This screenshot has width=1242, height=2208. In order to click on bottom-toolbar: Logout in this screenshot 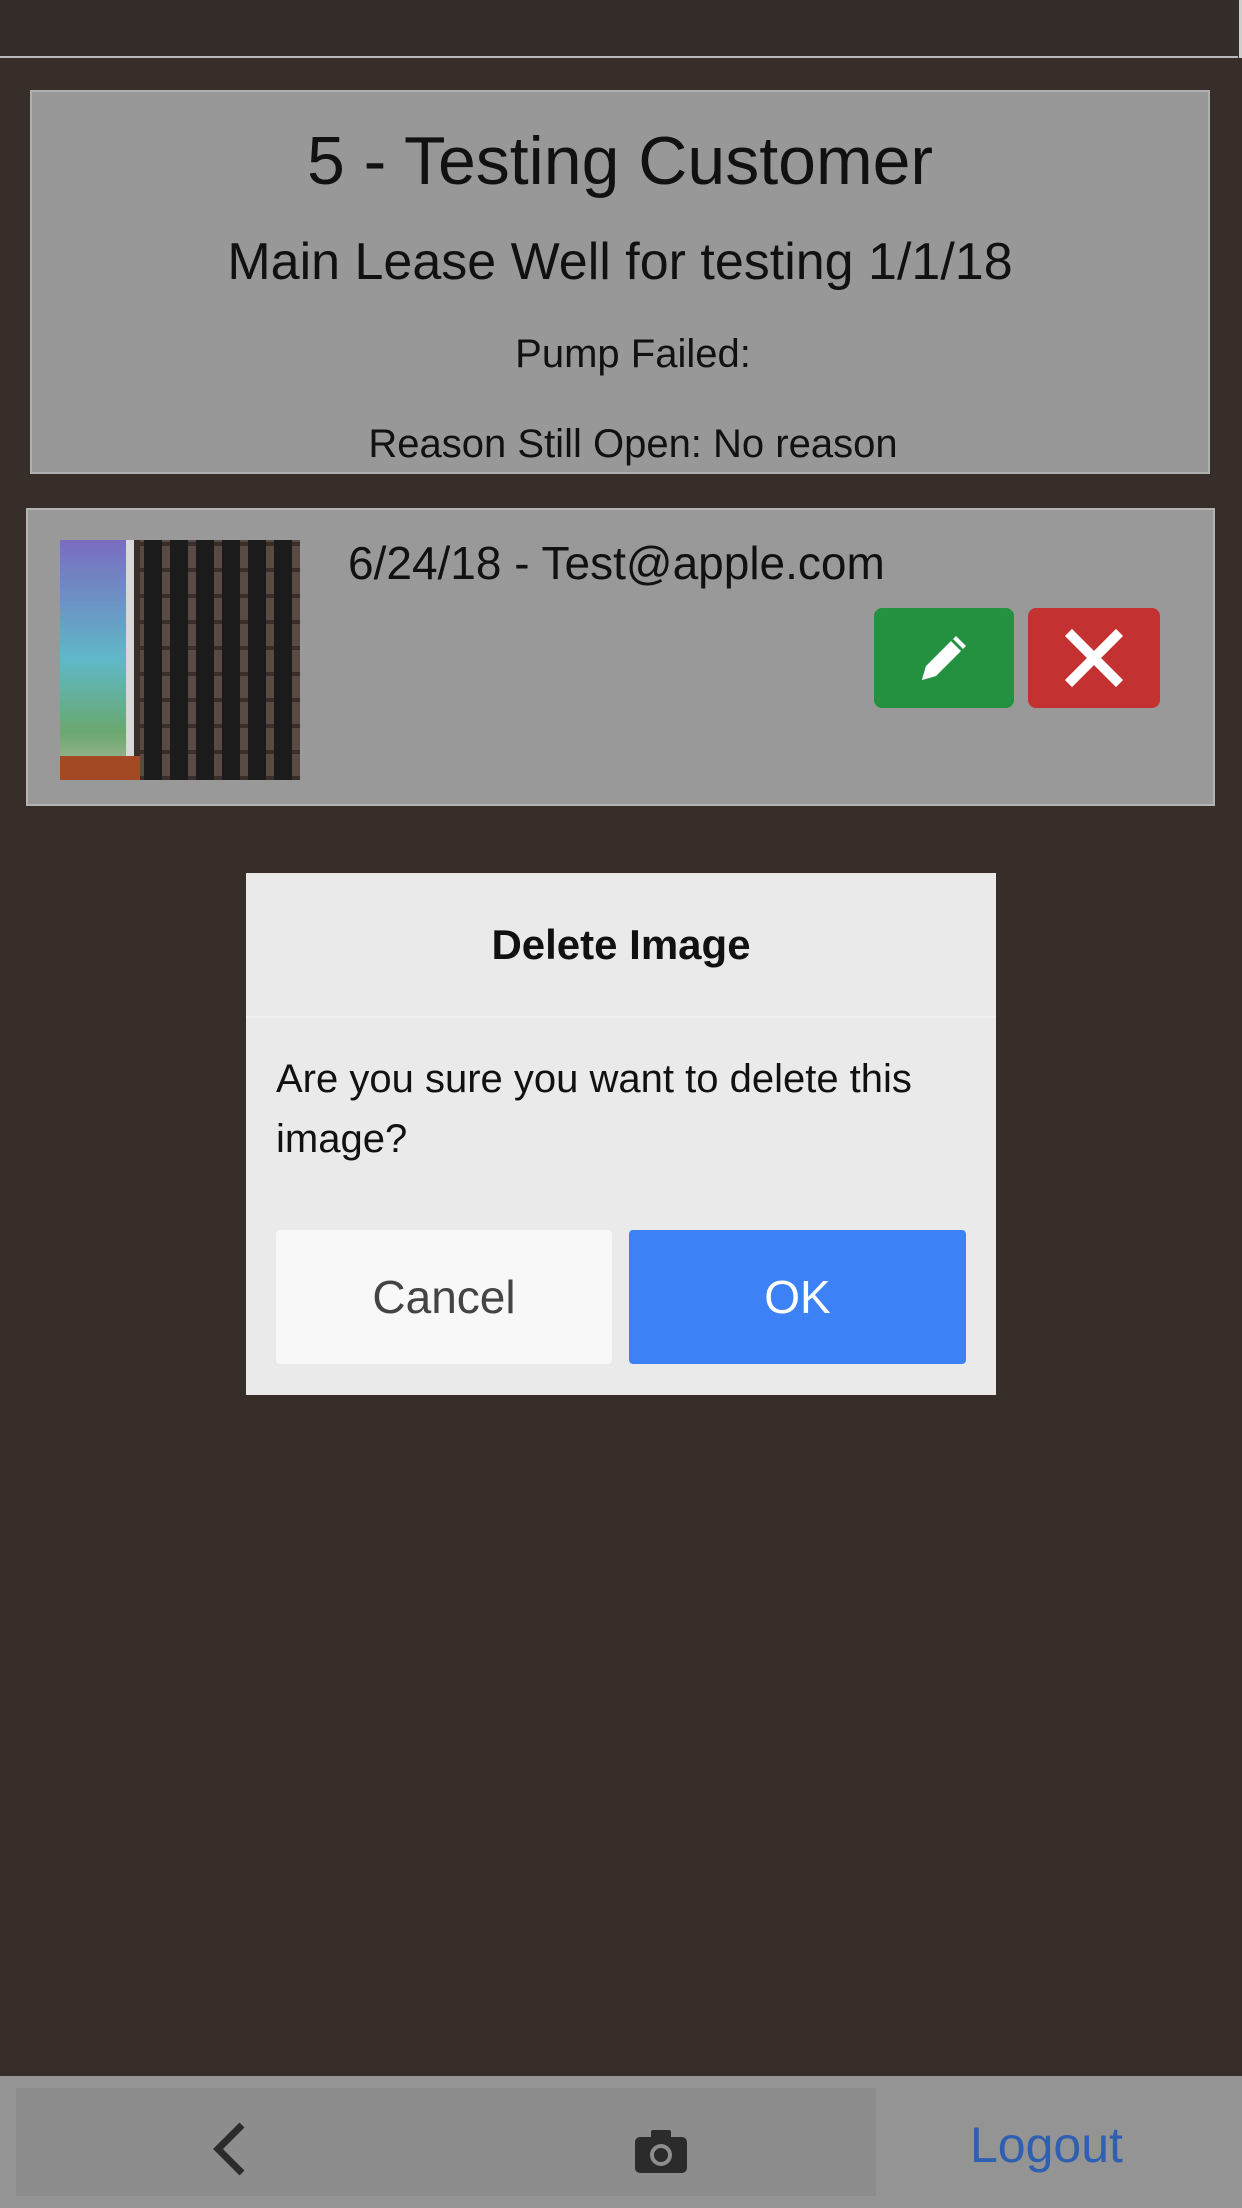, I will do `click(621, 2142)`.